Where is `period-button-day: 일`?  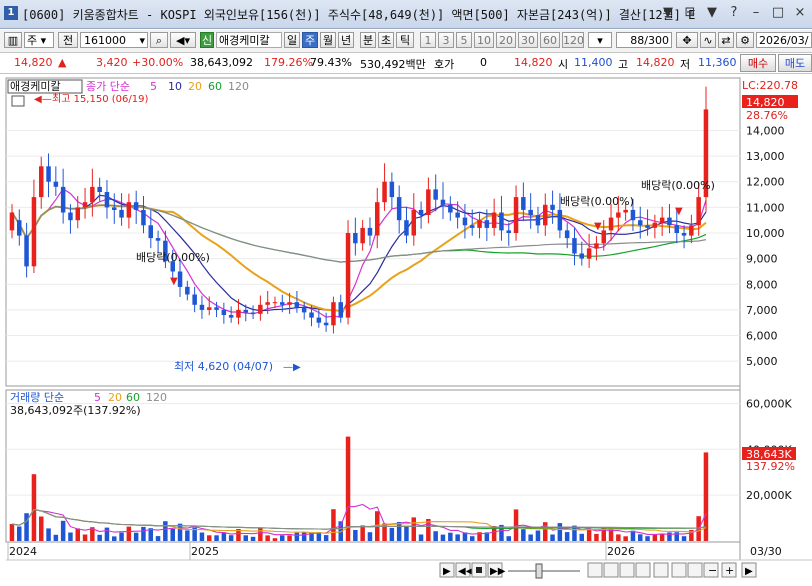 period-button-day: 일 is located at coordinates (292, 40).